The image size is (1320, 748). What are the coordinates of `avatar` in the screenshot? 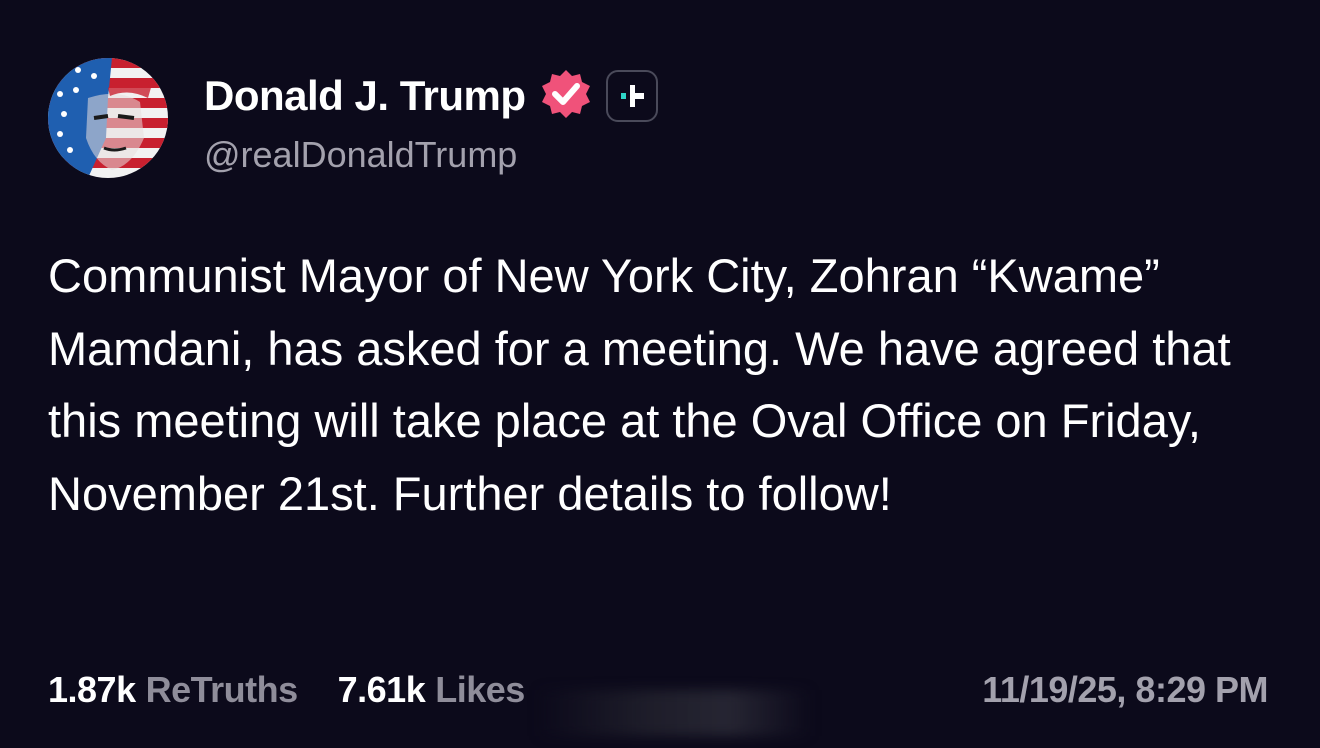 It's located at (108, 118).